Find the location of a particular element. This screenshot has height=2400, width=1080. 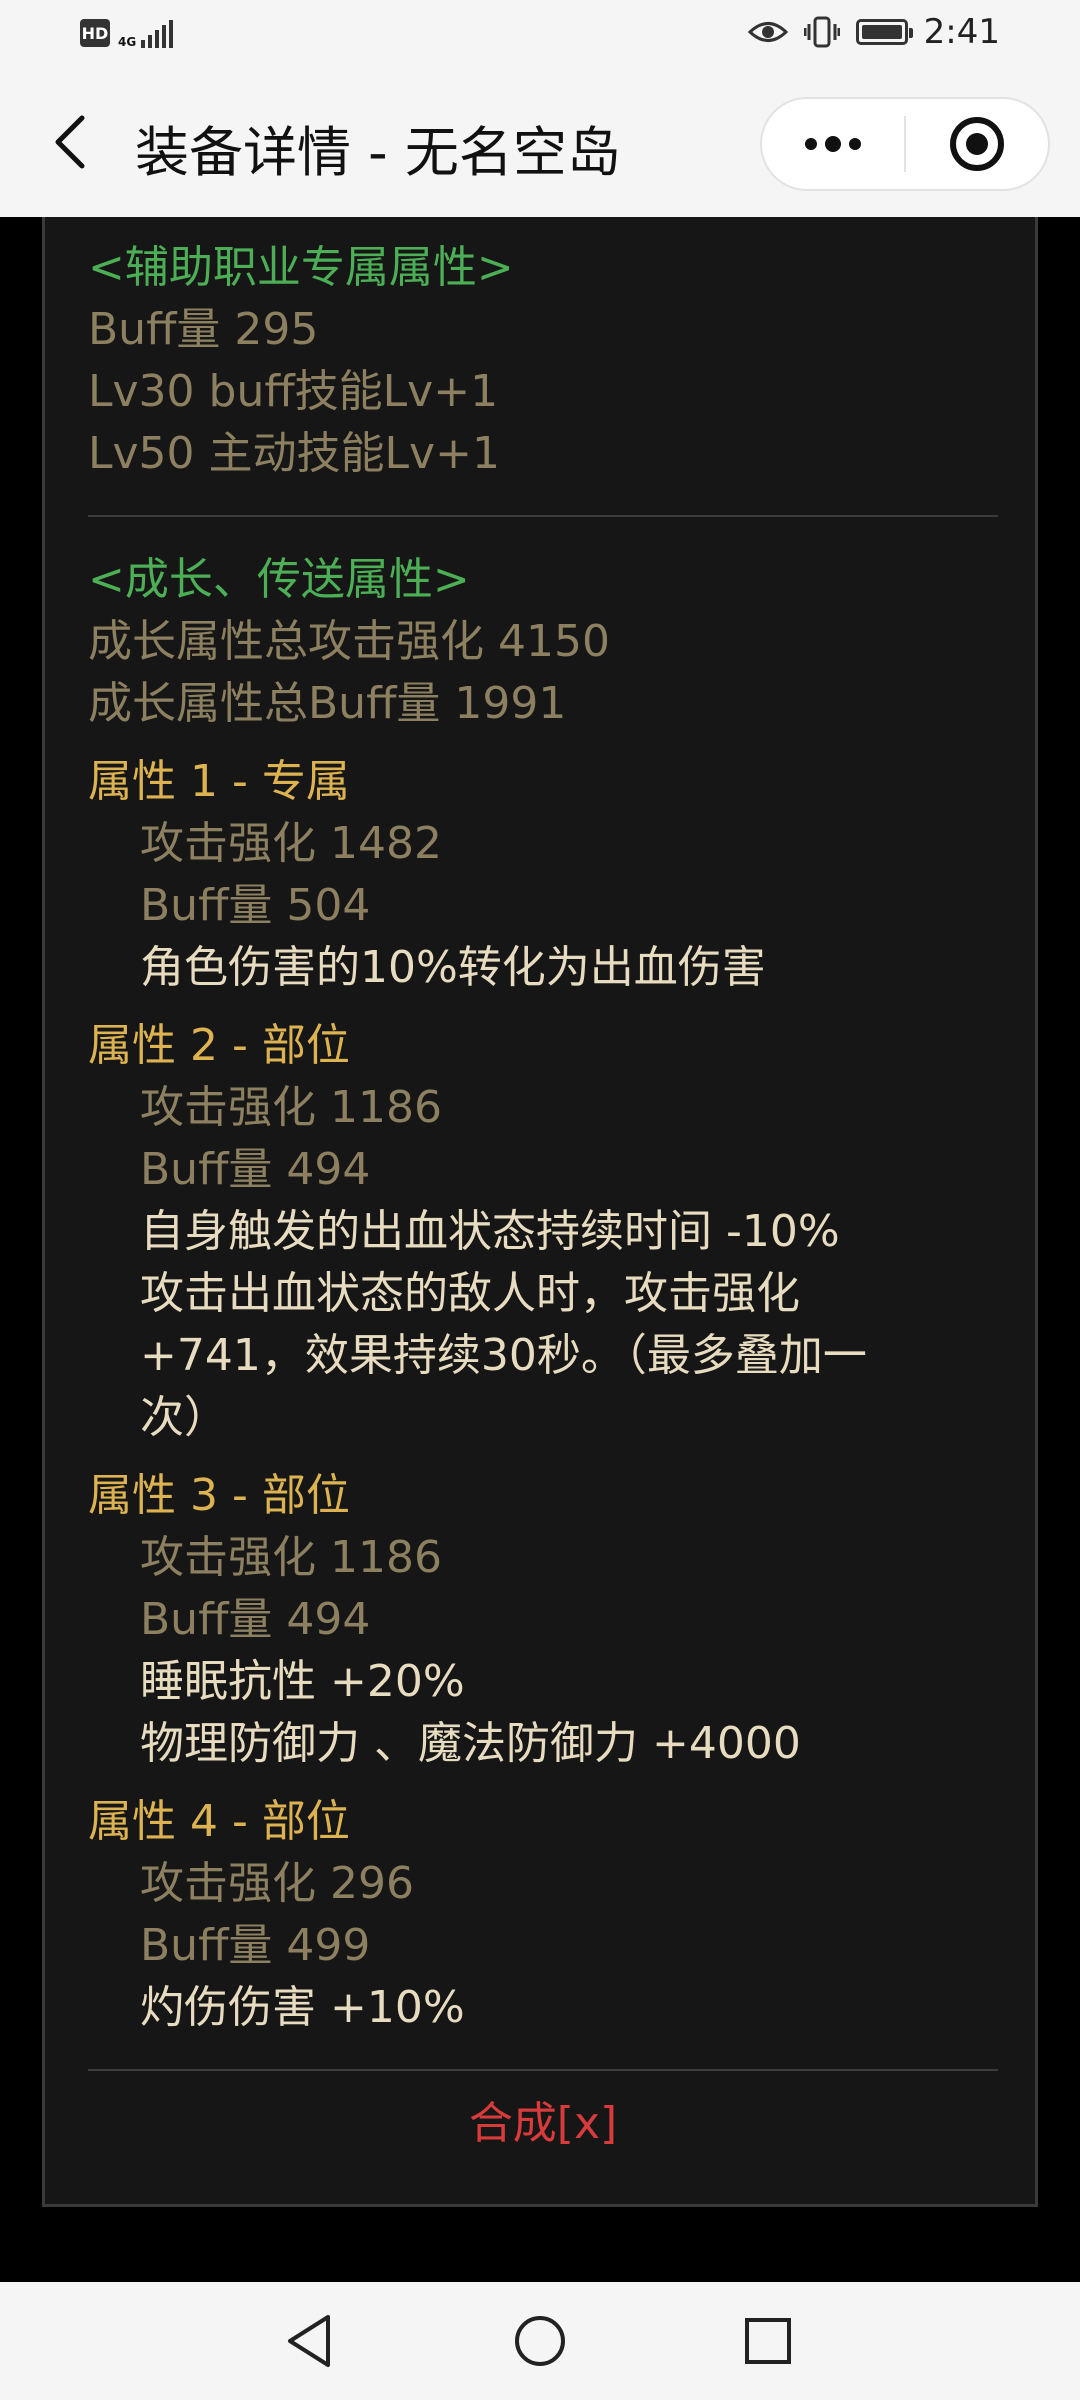

attribute-1-buff: Buff量 504 is located at coordinates (255, 905).